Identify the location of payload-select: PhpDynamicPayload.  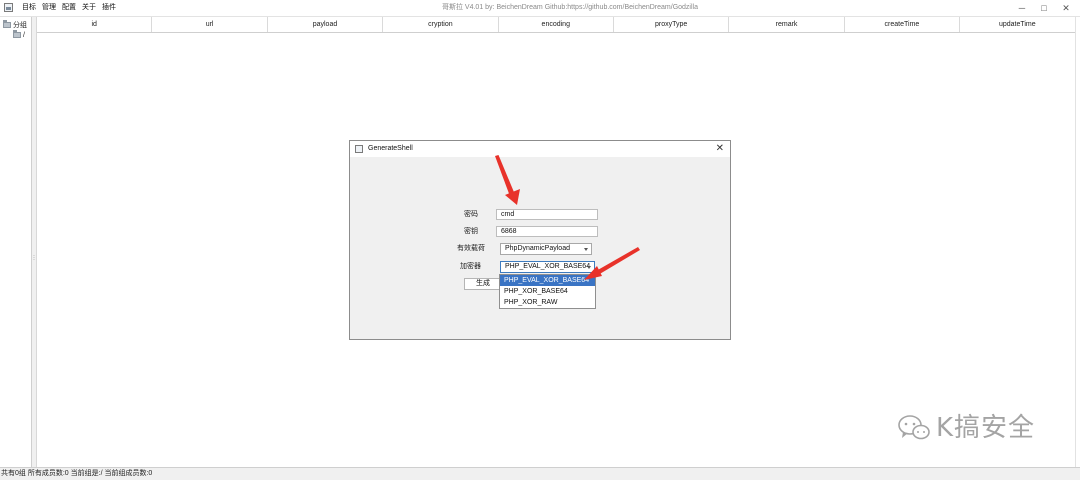
(546, 249).